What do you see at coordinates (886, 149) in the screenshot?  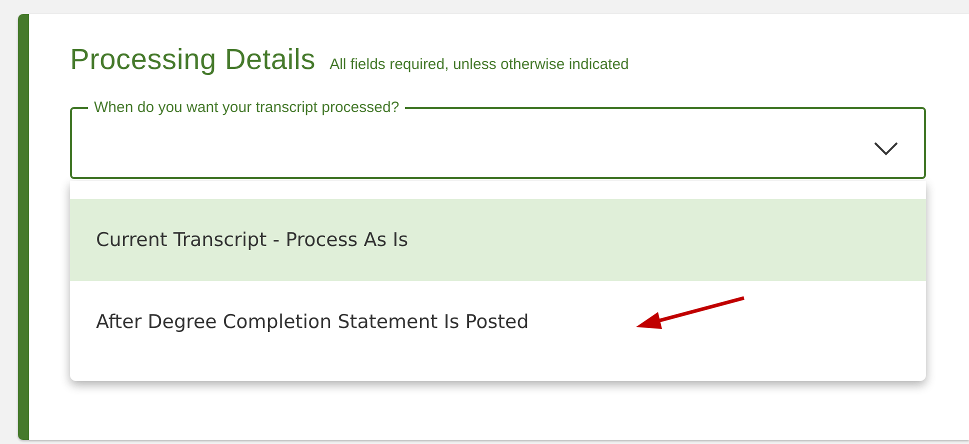 I see `chevron-down-icon` at bounding box center [886, 149].